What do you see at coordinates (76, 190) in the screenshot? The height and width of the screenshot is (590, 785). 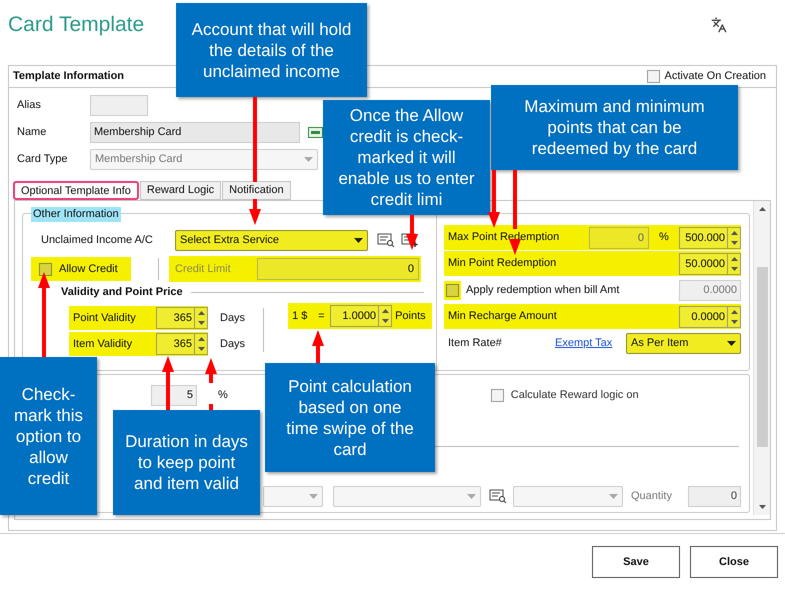 I see `tab: Optional Template Info` at bounding box center [76, 190].